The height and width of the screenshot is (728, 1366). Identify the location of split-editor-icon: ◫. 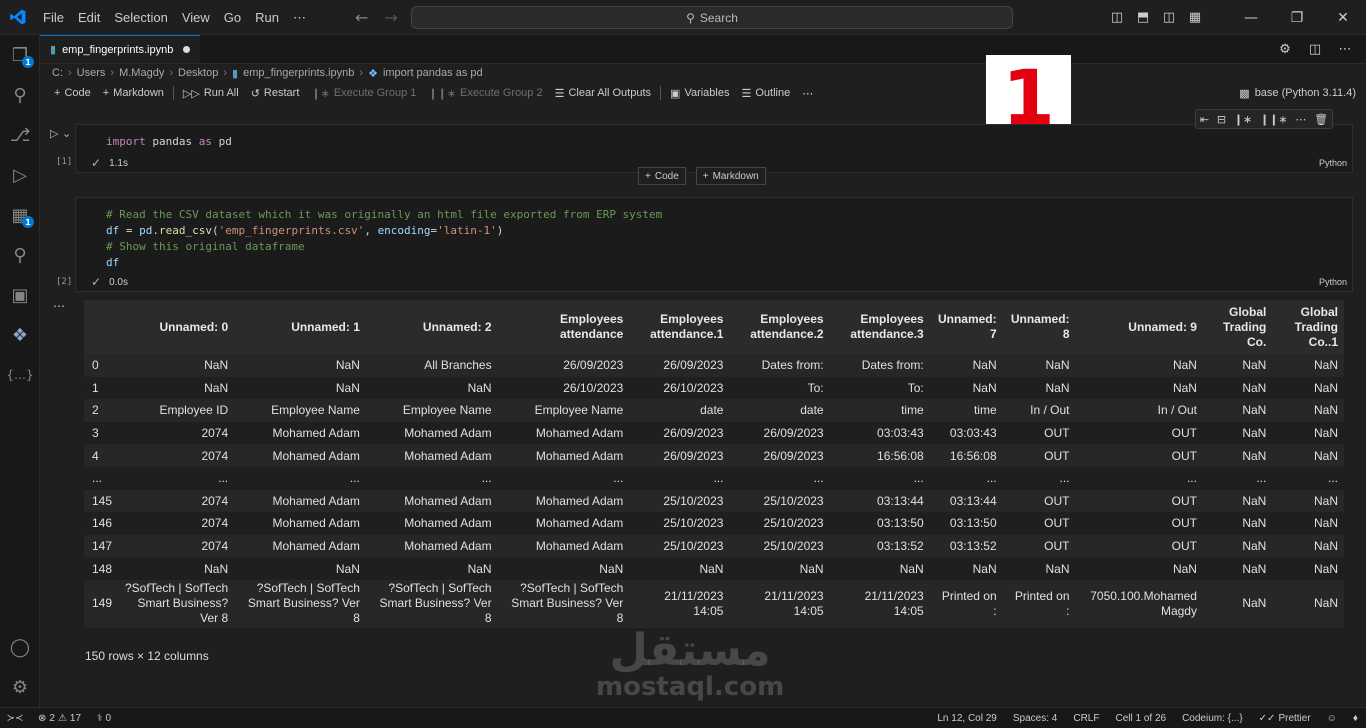
(1315, 49).